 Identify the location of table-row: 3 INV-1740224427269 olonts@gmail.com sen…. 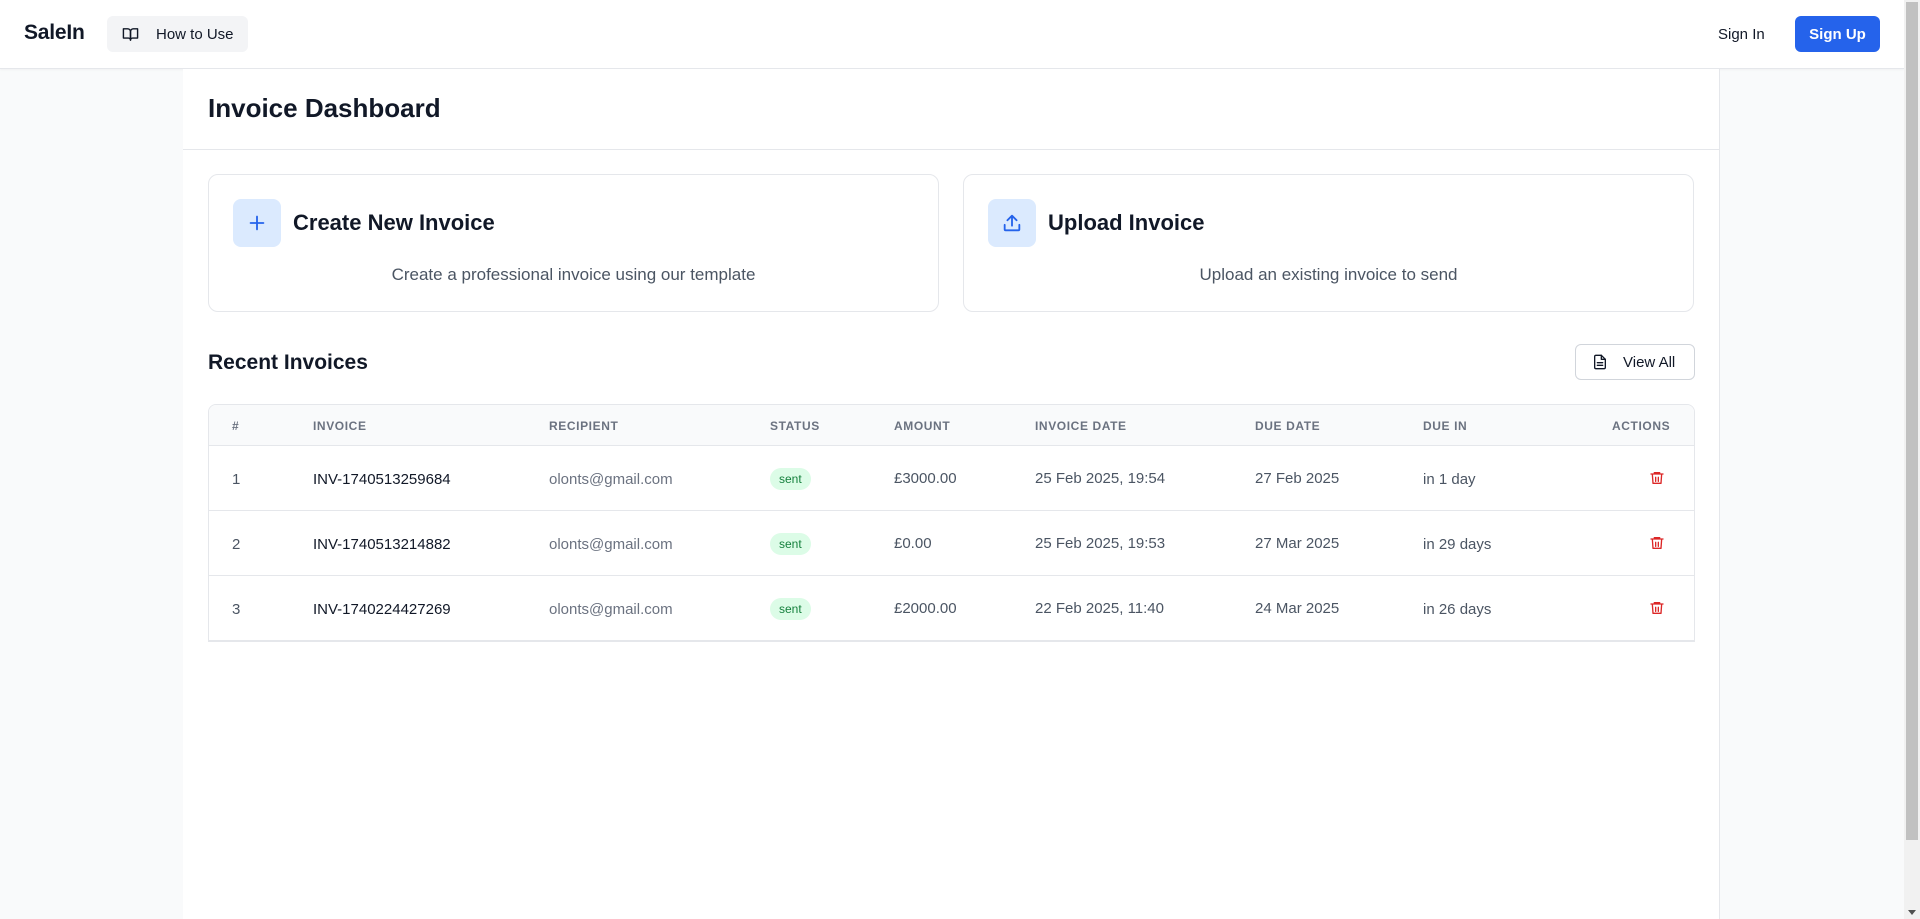
(951, 608).